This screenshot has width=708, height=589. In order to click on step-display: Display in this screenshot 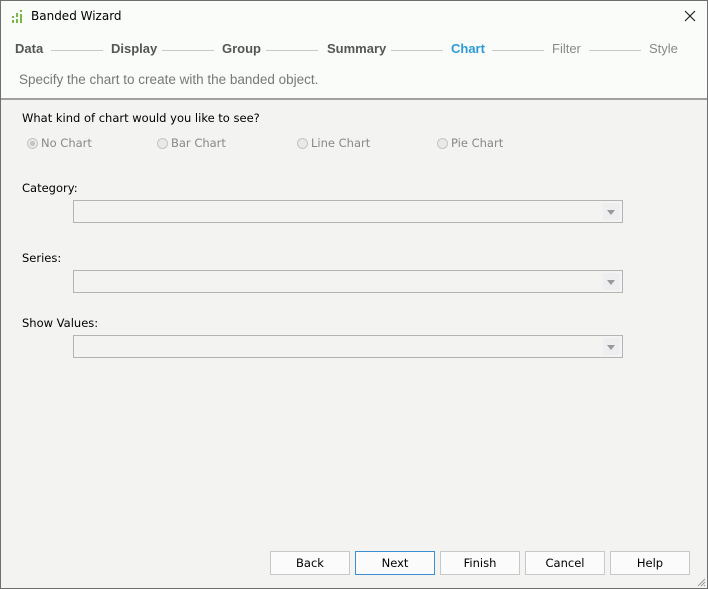, I will do `click(134, 48)`.